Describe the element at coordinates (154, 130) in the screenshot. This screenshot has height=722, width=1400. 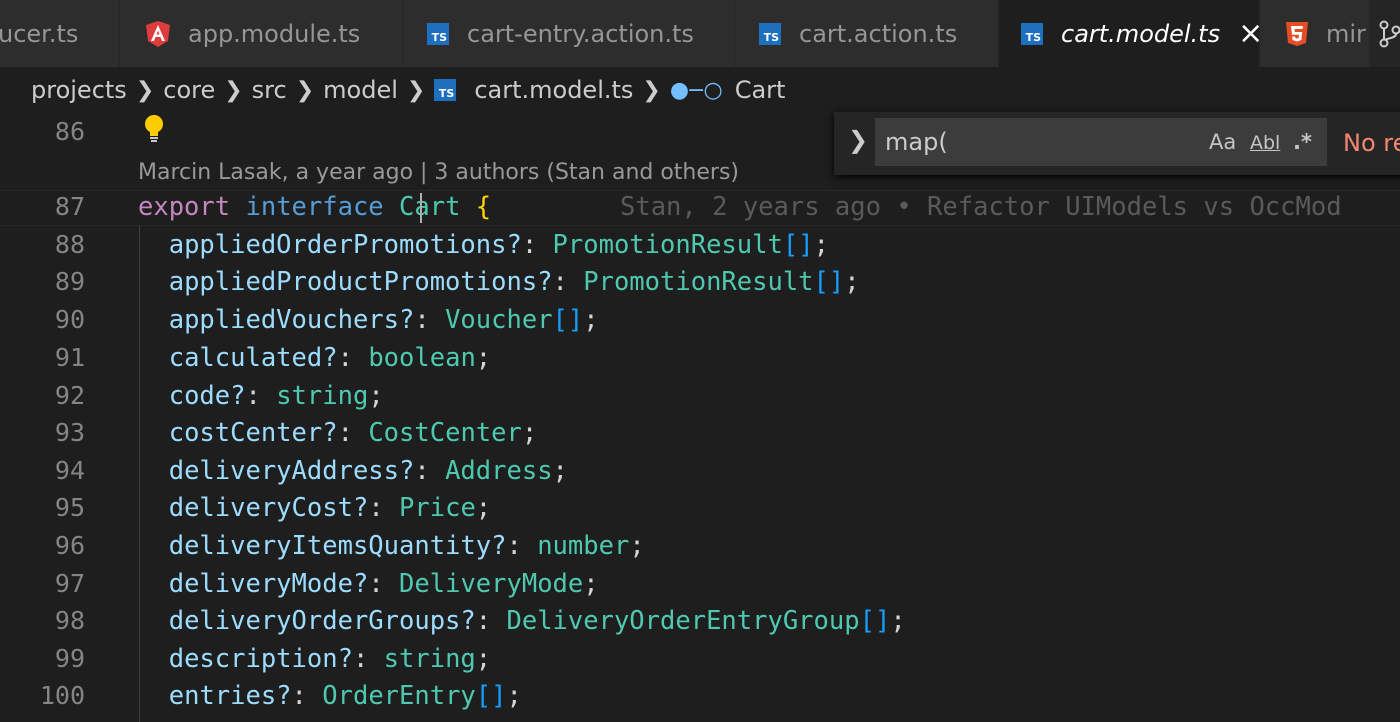
I see `lightbulb-icon` at that location.